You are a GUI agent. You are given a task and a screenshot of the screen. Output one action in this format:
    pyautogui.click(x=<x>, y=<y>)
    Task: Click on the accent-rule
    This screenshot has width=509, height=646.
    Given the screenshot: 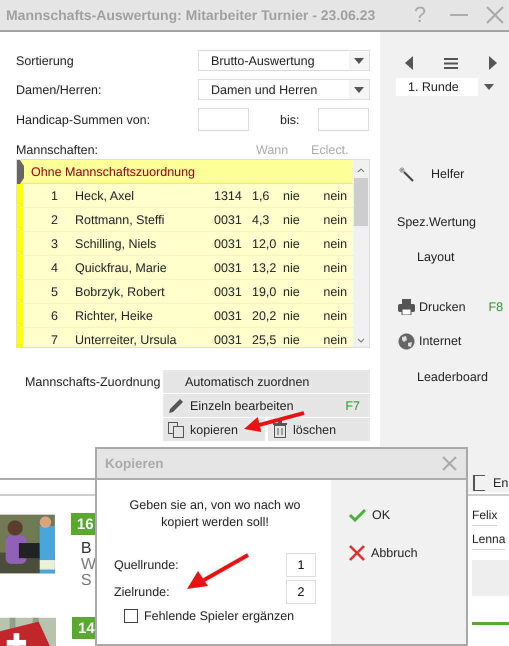 What is the action you would take?
    pyautogui.click(x=490, y=623)
    